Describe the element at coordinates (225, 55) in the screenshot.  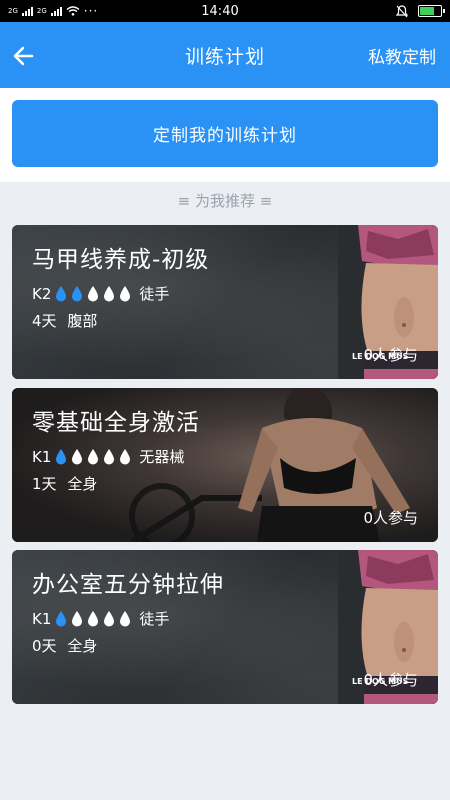
I see `app-bar: 训练计划 私教定制` at that location.